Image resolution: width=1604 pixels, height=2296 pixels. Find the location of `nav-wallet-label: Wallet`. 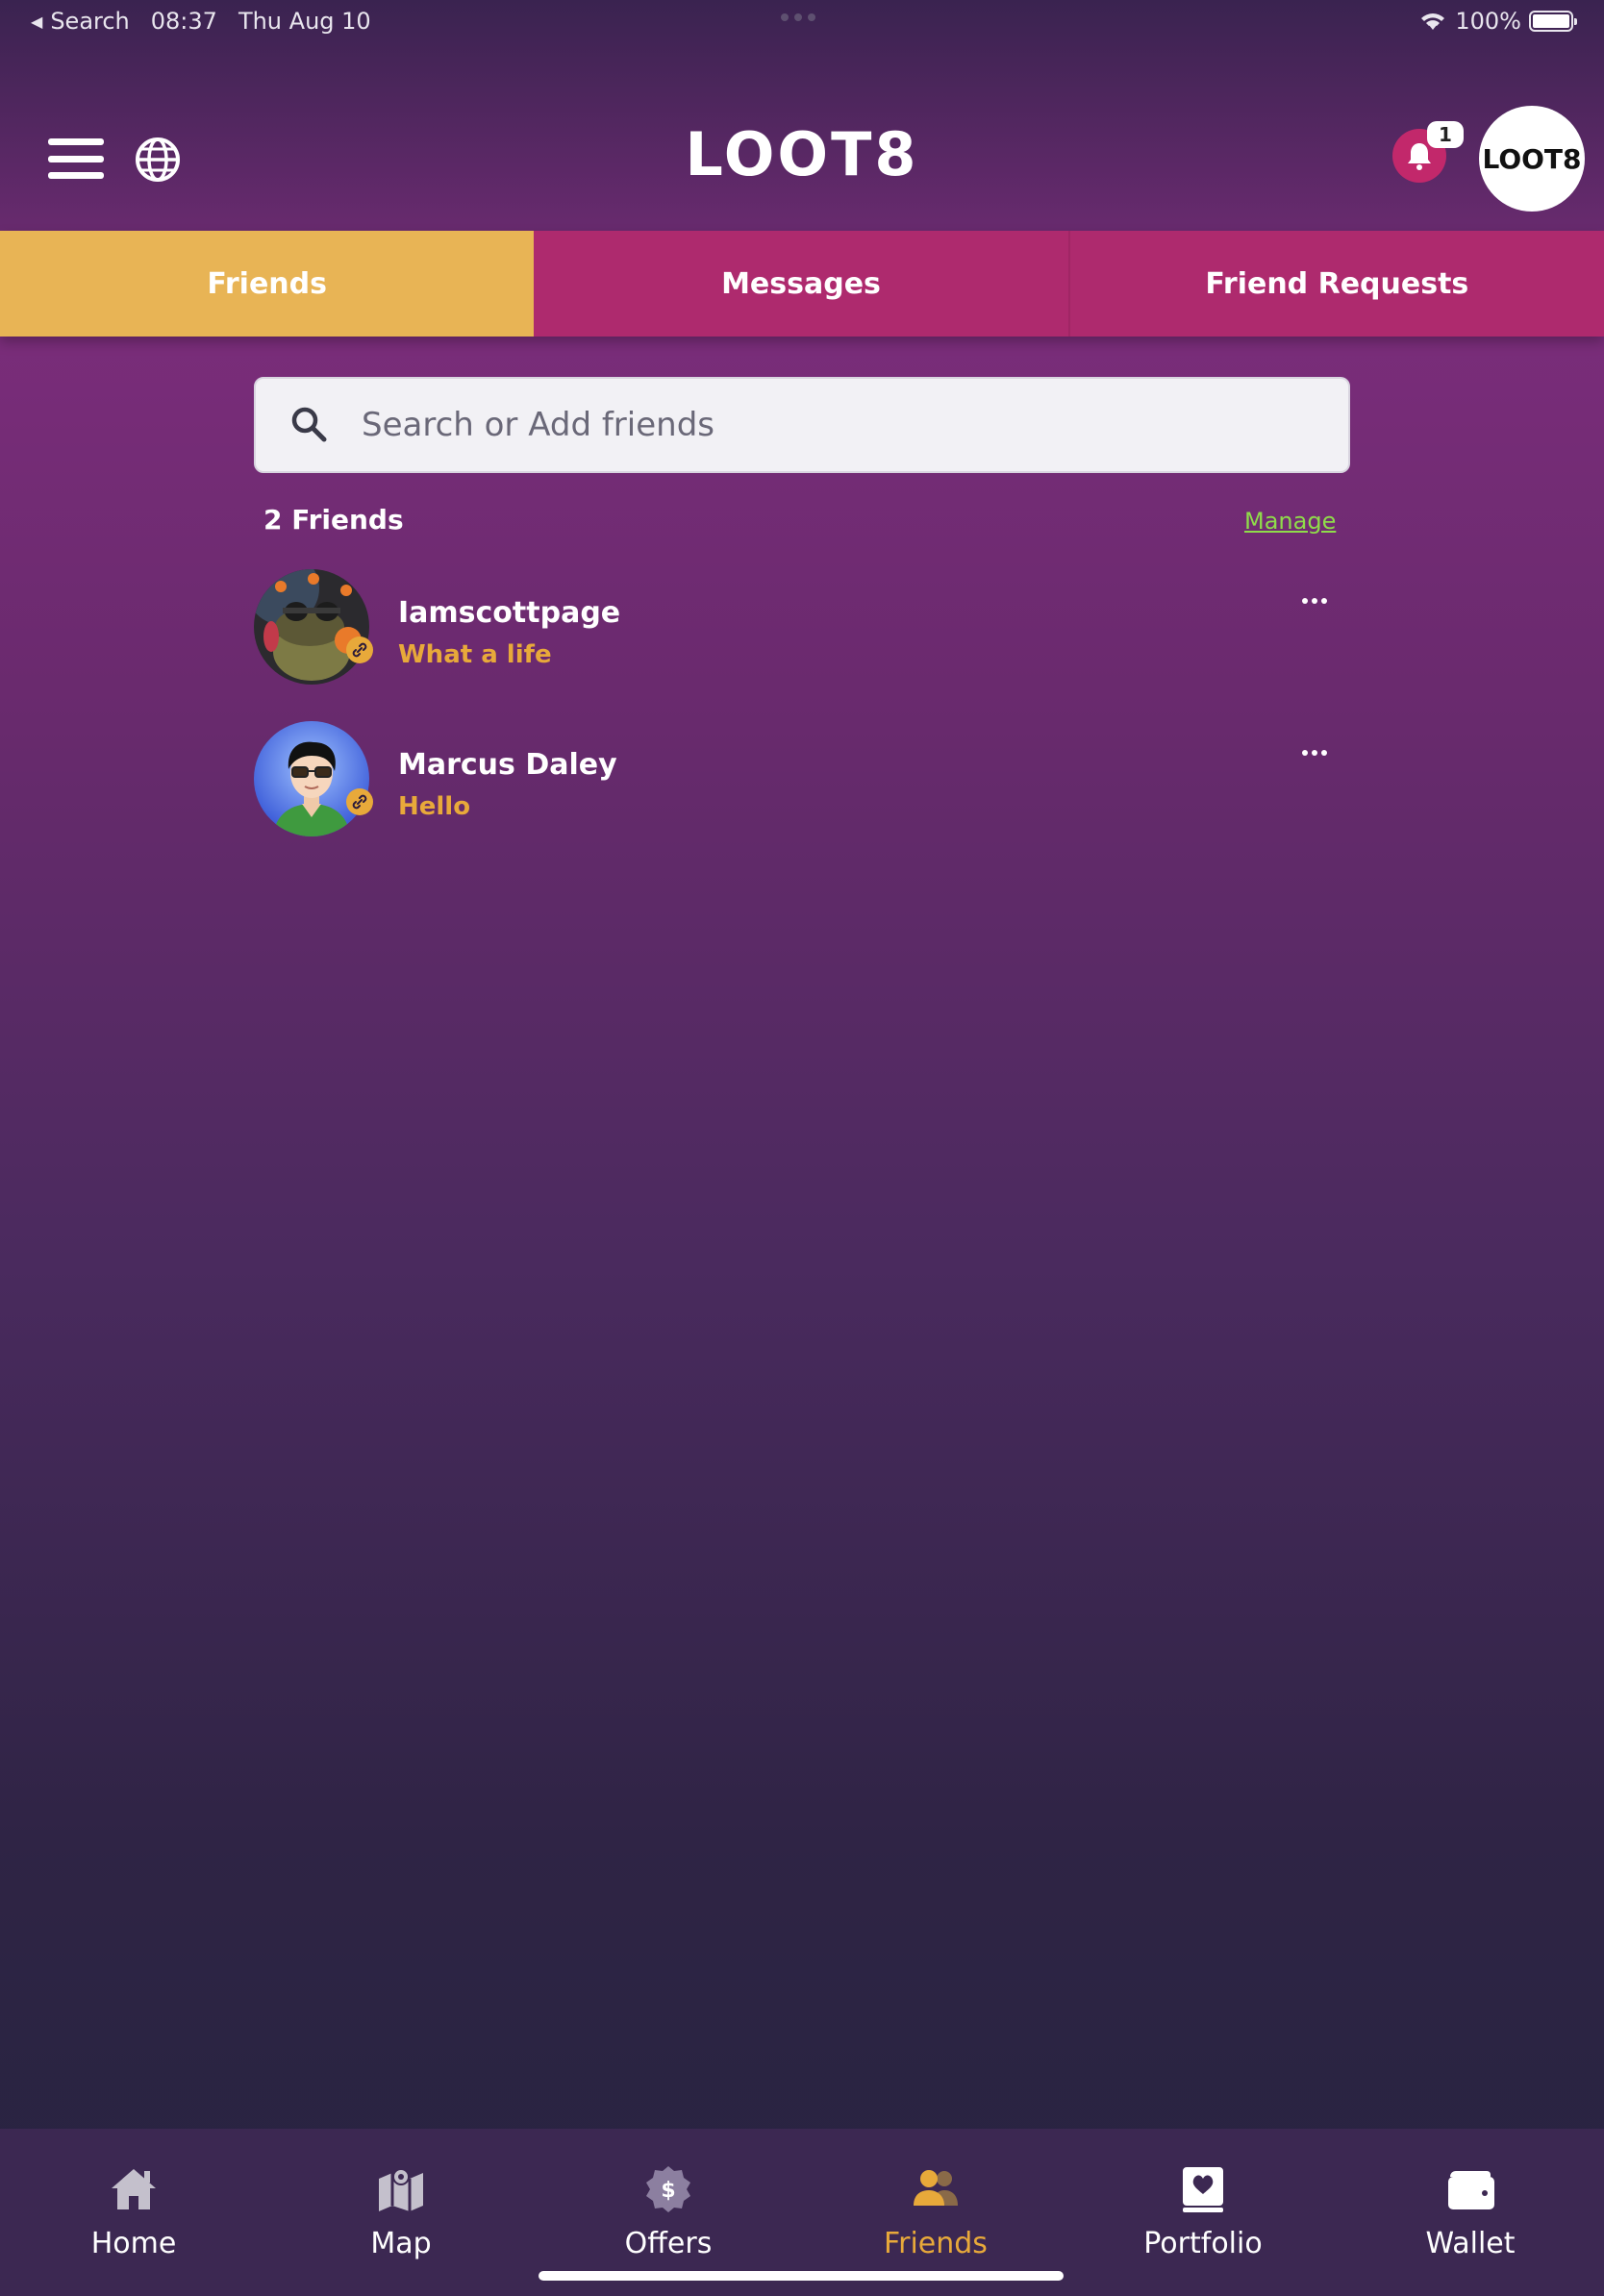

nav-wallet-label: Wallet is located at coordinates (1470, 2243).